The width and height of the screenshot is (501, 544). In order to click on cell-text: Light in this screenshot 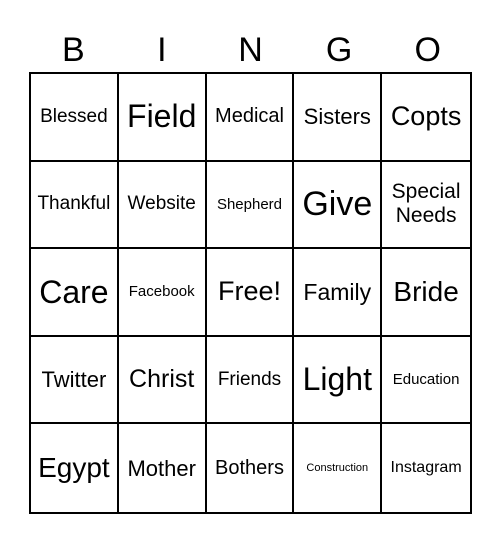, I will do `click(337, 379)`.